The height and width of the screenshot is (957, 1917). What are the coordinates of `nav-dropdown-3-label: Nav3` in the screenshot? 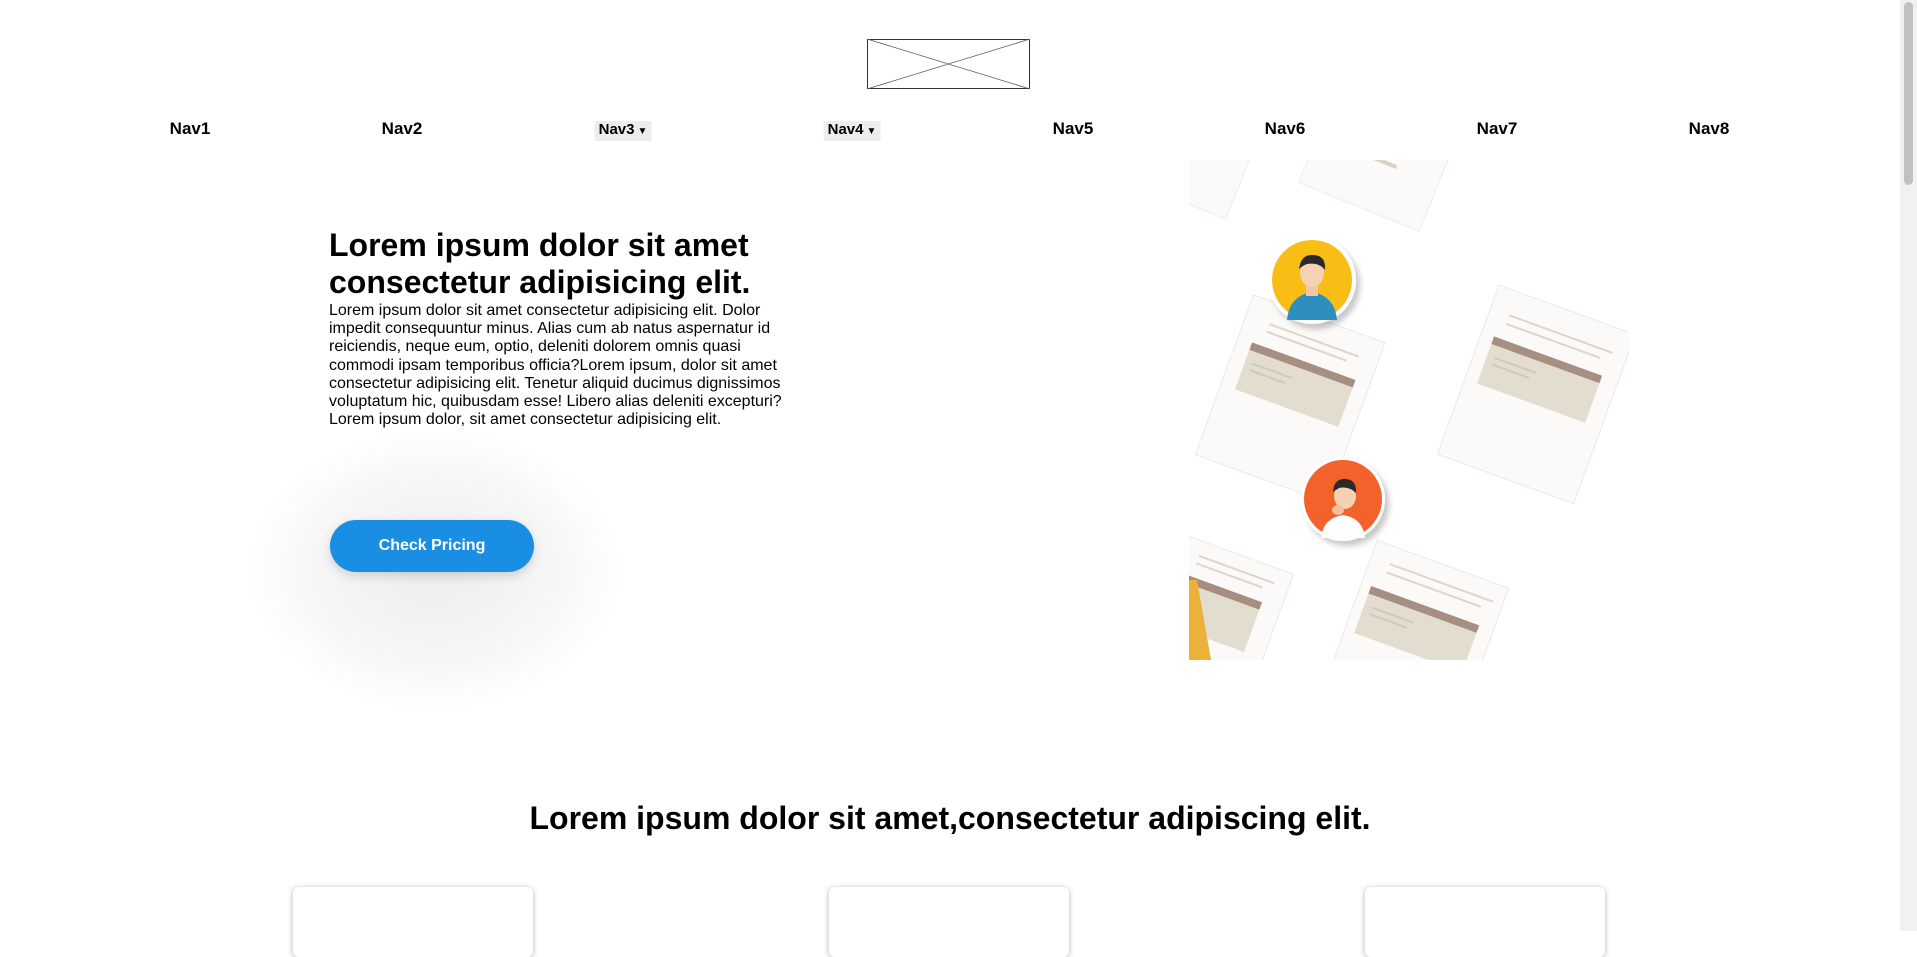 It's located at (616, 129).